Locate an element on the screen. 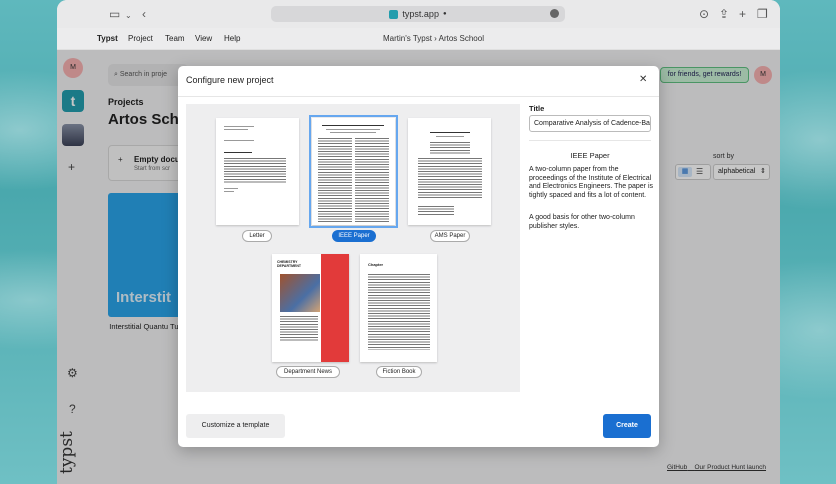  reload-icon is located at coordinates (554, 13).